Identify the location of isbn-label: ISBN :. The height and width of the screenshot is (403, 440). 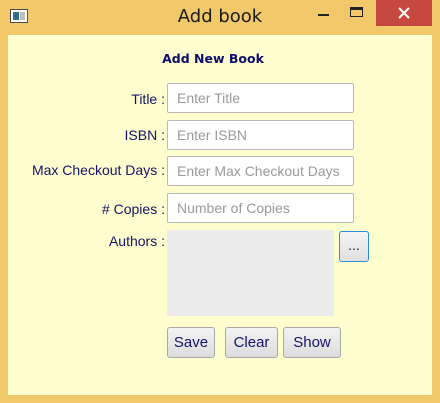
(144, 135).